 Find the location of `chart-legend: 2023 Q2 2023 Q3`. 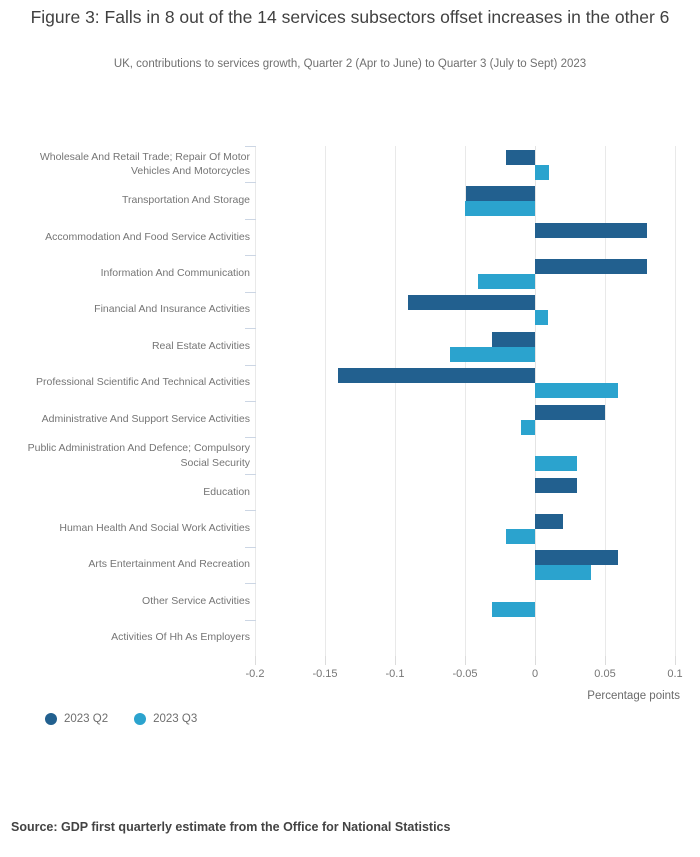

chart-legend: 2023 Q2 2023 Q3 is located at coordinates (121, 719).